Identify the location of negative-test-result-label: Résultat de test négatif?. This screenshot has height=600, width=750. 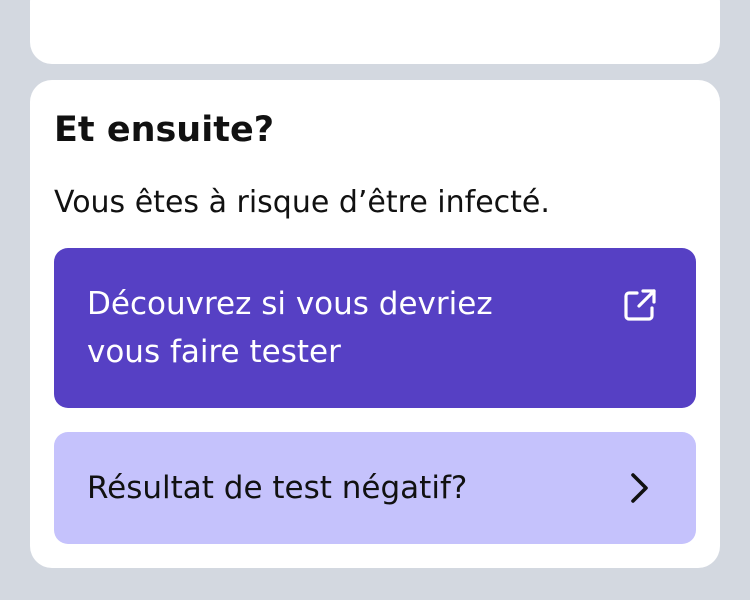
(277, 488).